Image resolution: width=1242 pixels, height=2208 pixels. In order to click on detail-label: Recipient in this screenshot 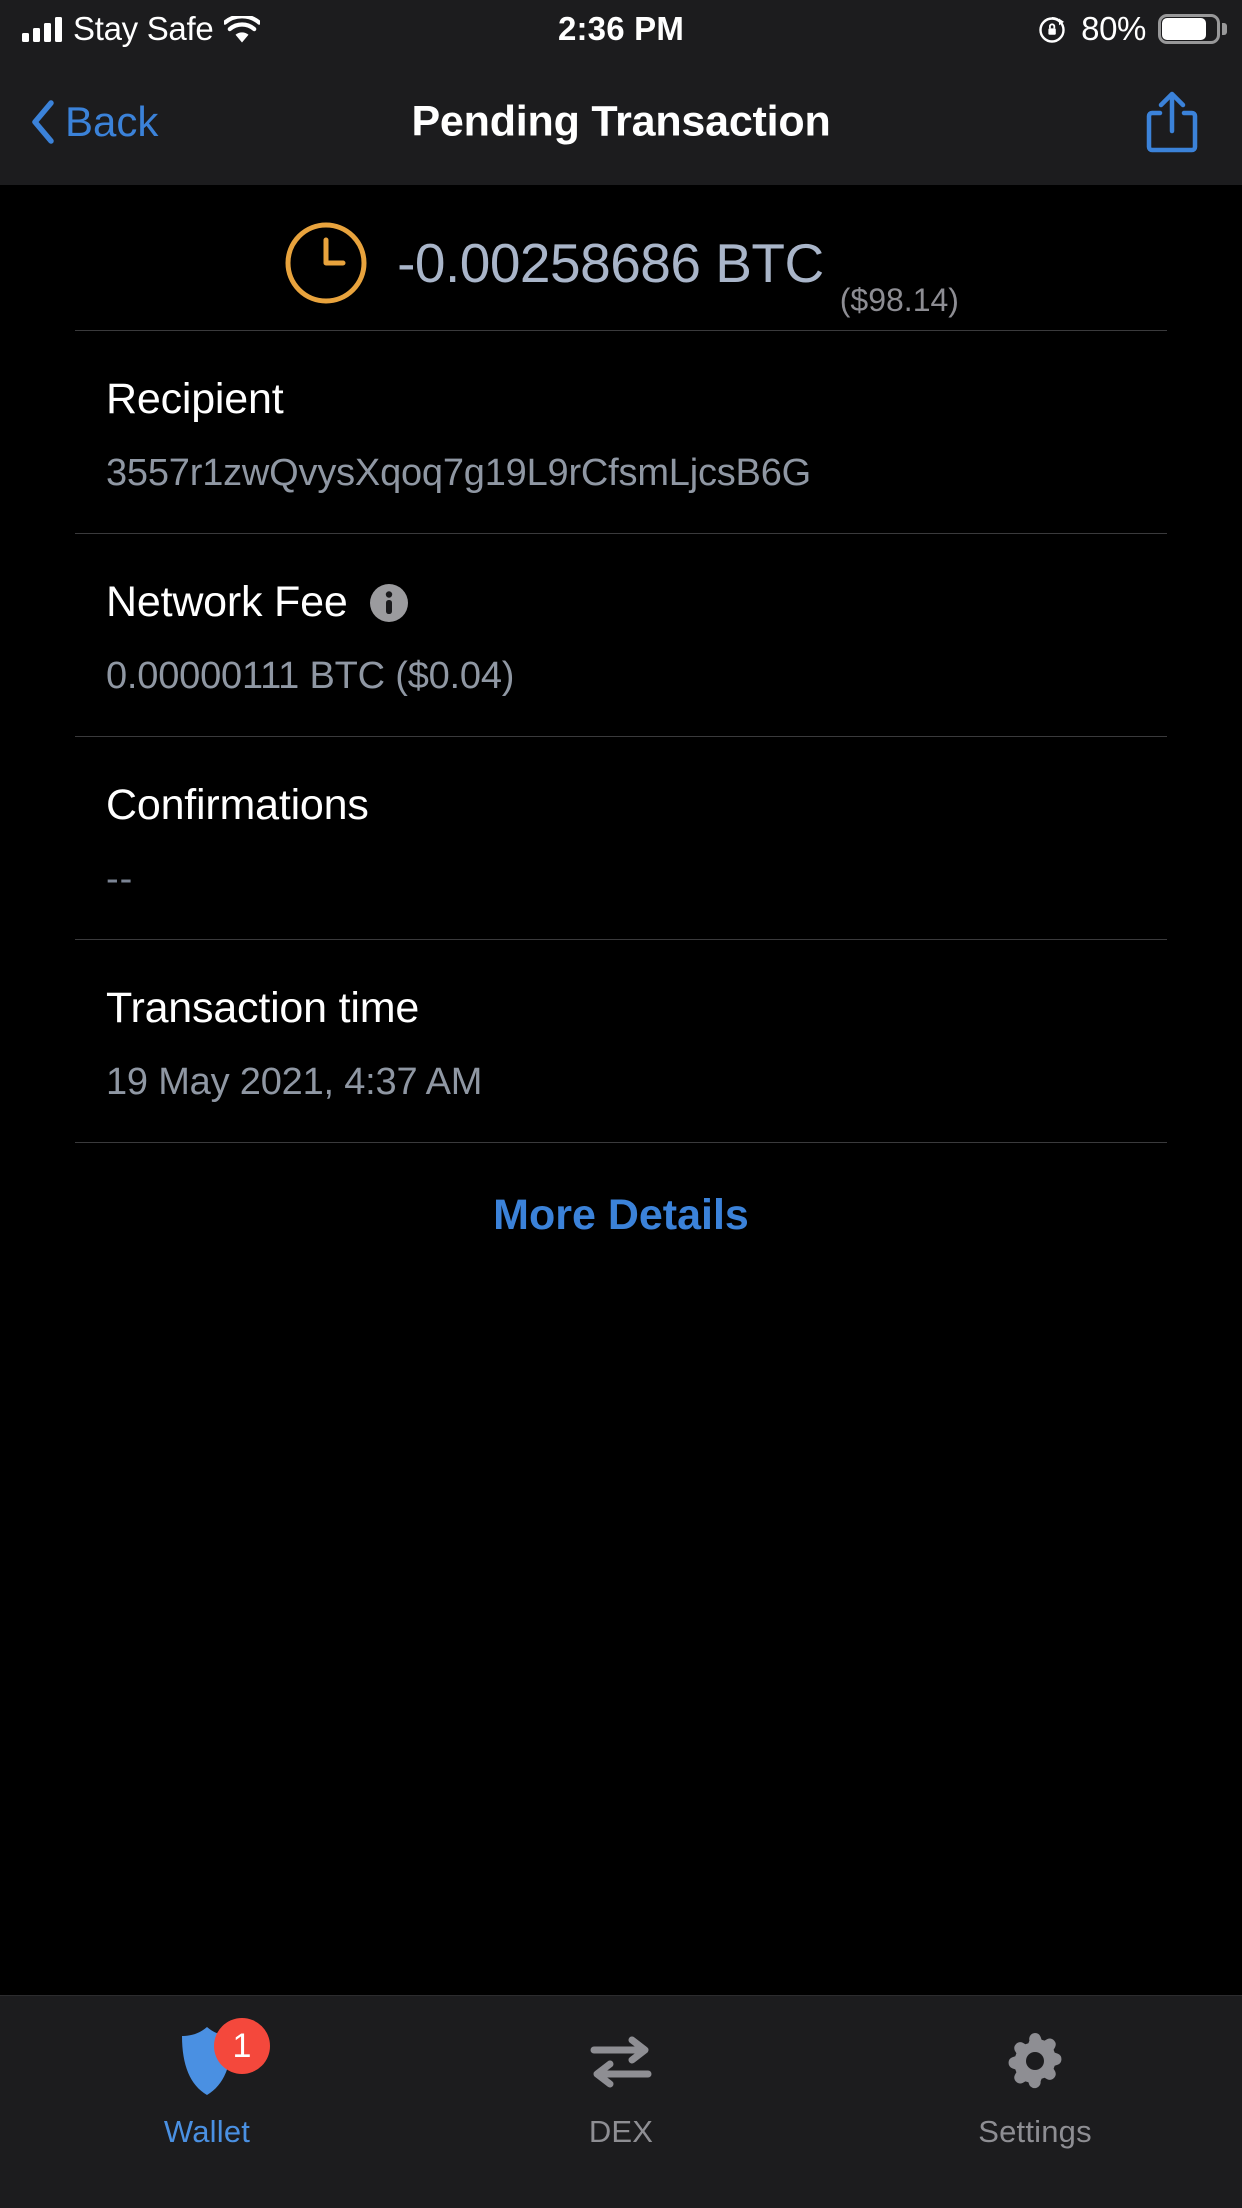, I will do `click(195, 399)`.